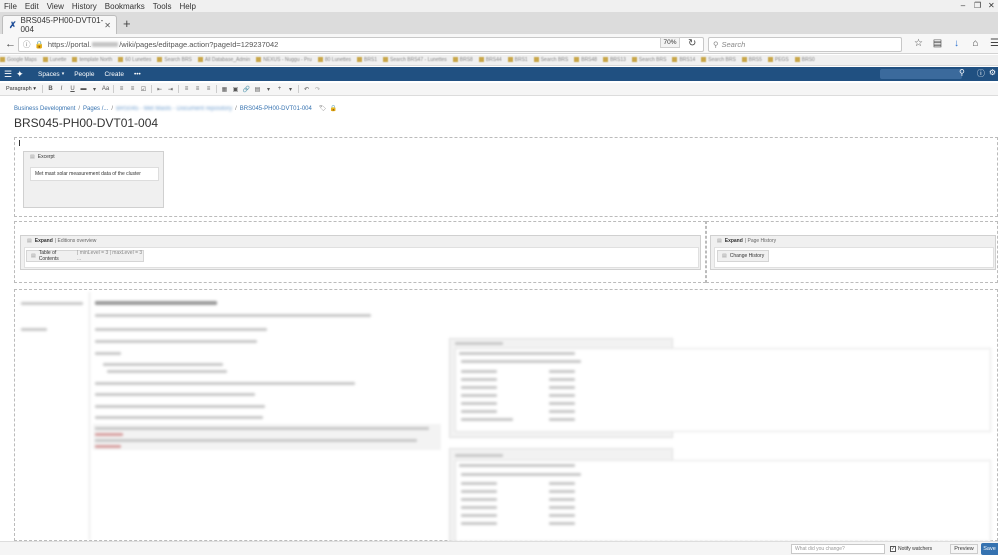  What do you see at coordinates (992, 73) in the screenshot?
I see `notifications-icon: ⚙` at bounding box center [992, 73].